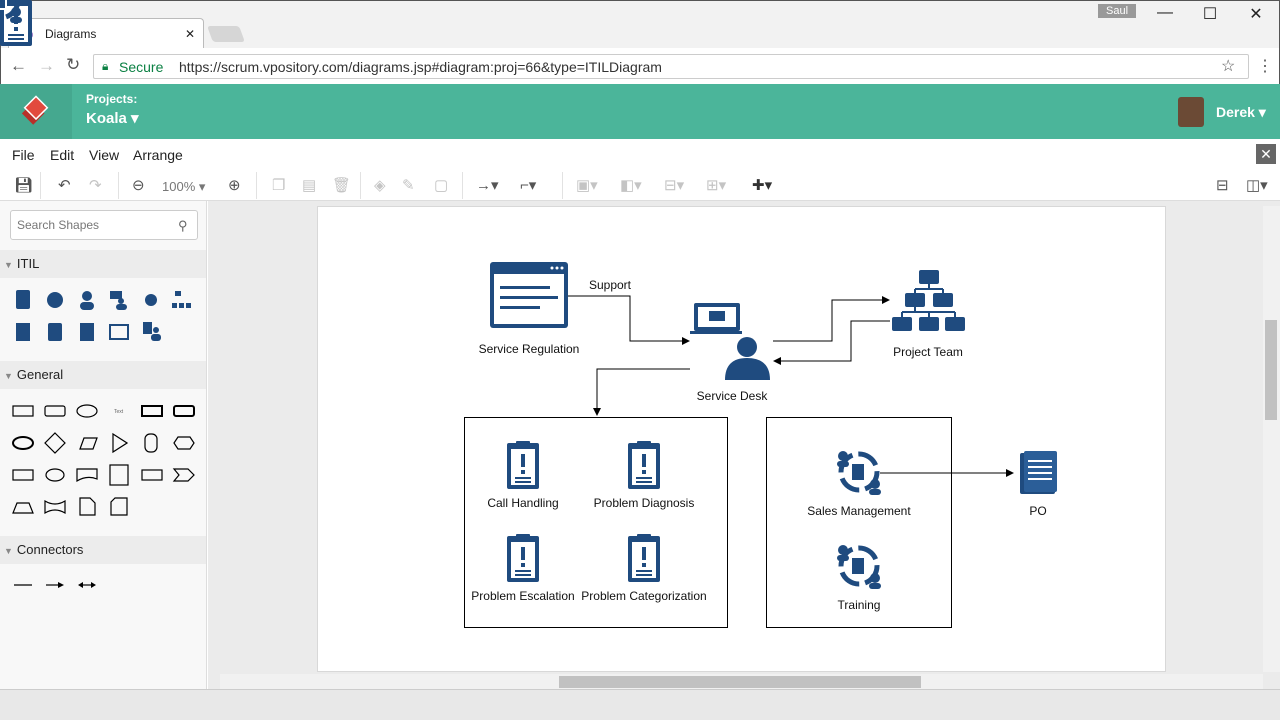 The height and width of the screenshot is (720, 1280). I want to click on align-icon: ⊟▾, so click(674, 185).